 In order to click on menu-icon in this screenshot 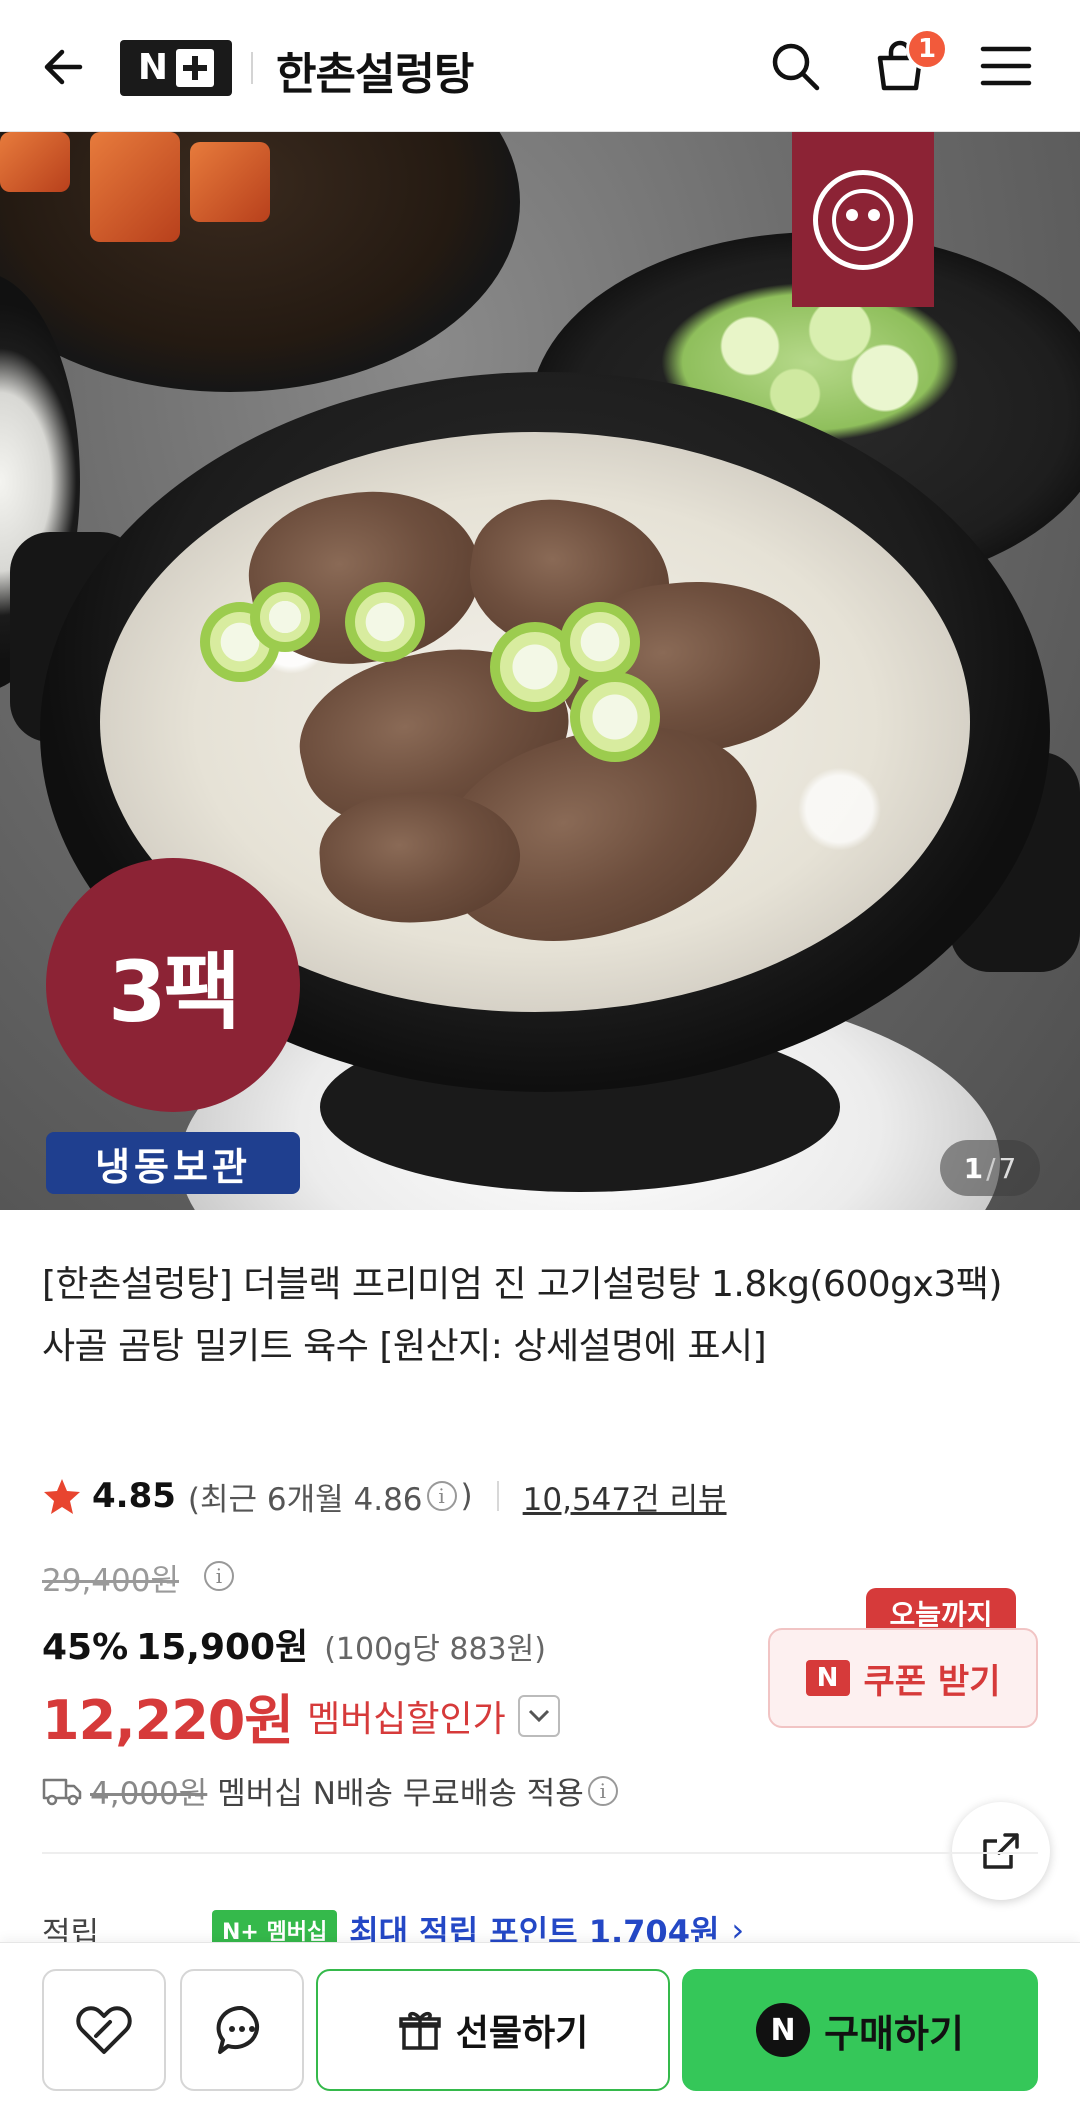, I will do `click(1006, 66)`.